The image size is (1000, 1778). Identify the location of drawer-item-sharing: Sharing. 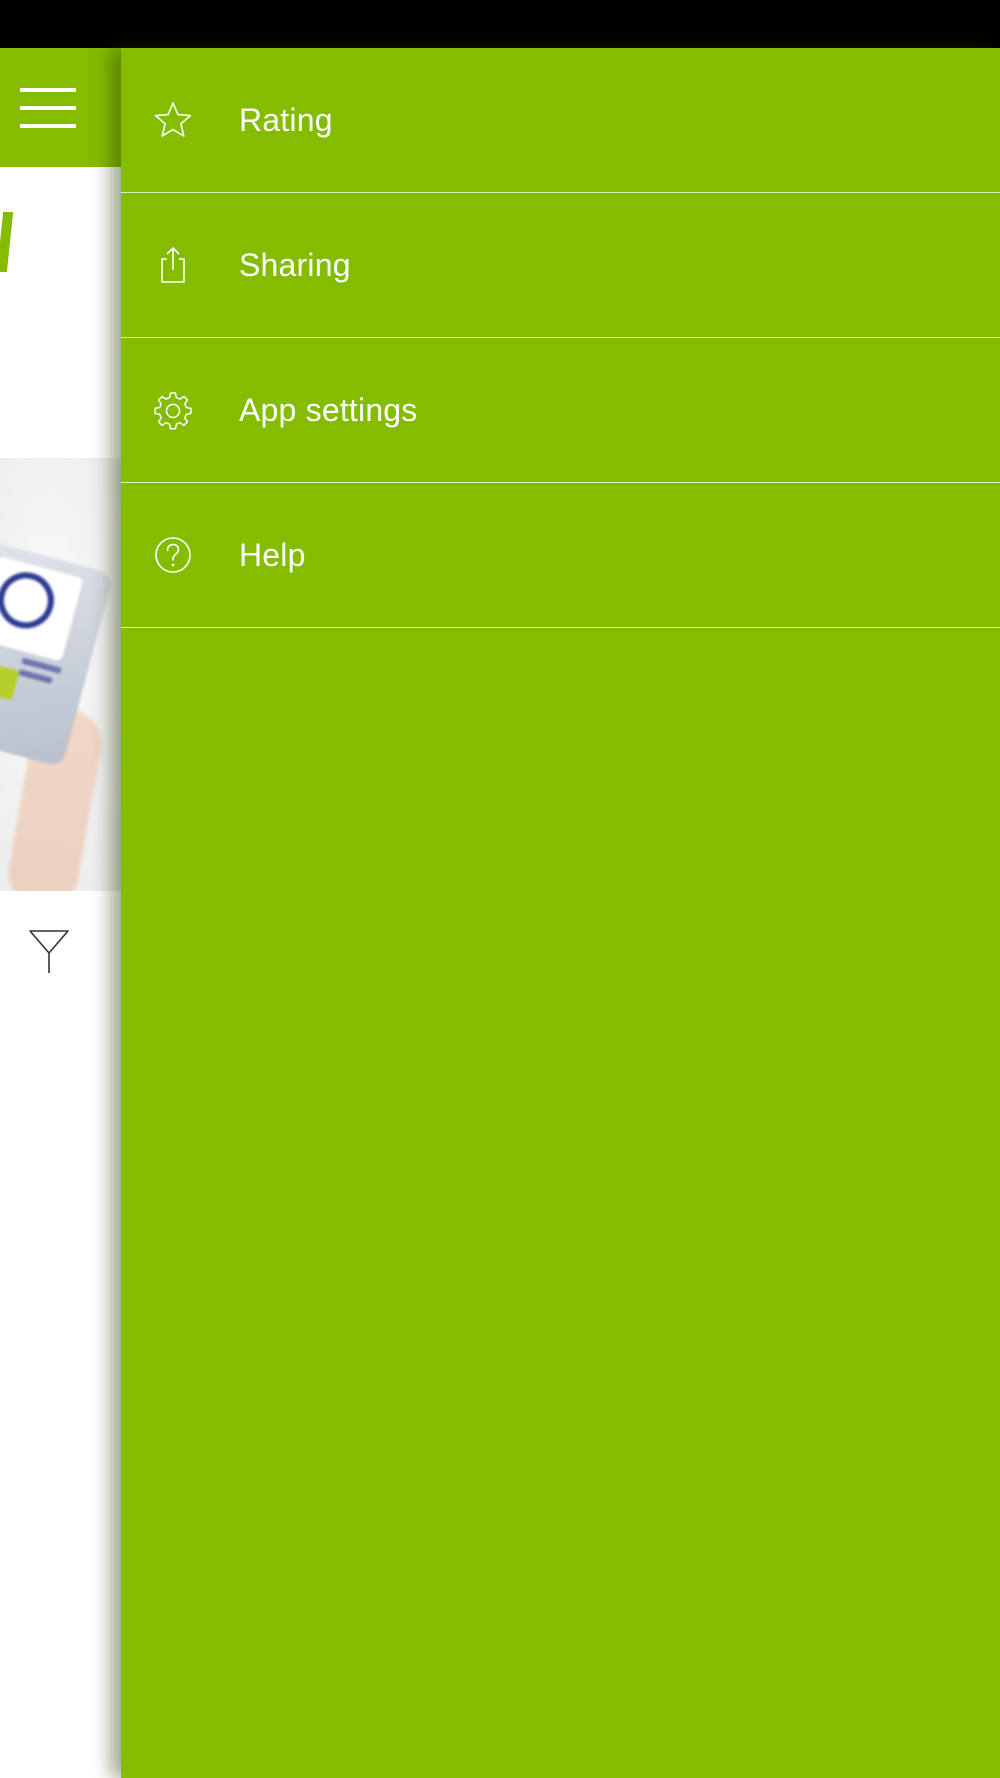
(560, 265).